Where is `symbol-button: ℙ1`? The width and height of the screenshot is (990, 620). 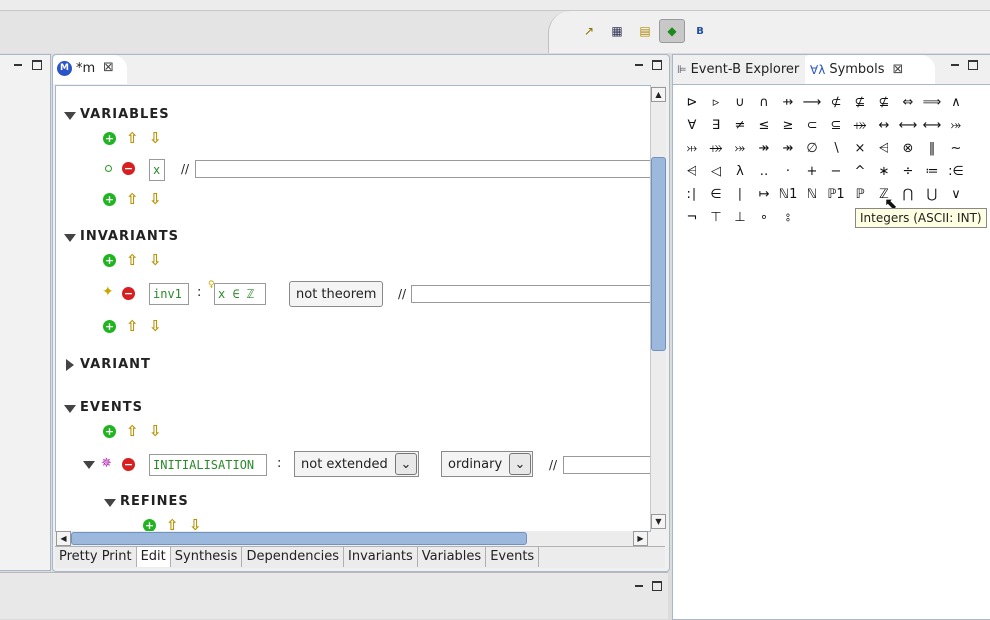 symbol-button: ℙ1 is located at coordinates (836, 194).